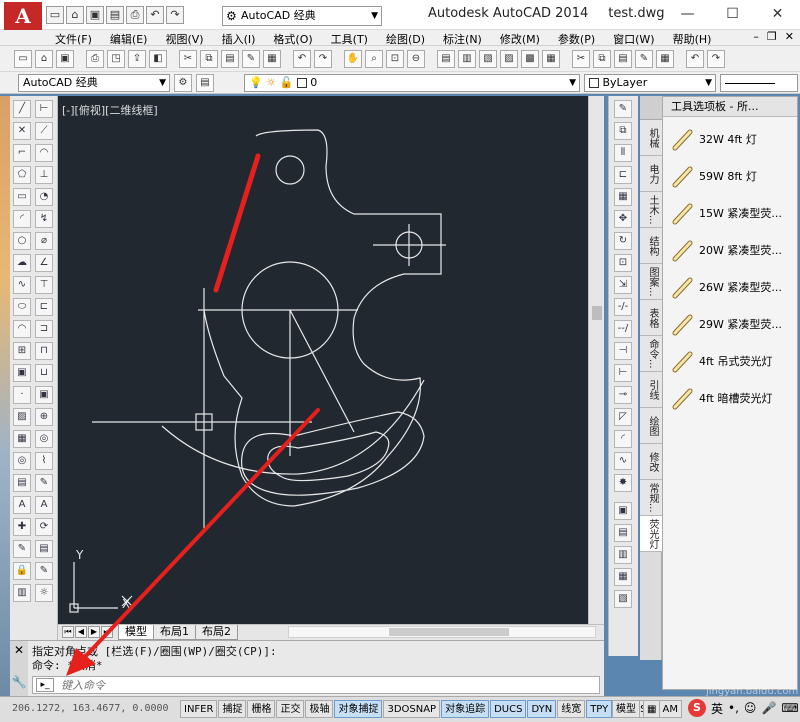 This screenshot has height=722, width=800. Describe the element at coordinates (44, 197) in the screenshot. I see `dim-radius-icon: ◔` at that location.